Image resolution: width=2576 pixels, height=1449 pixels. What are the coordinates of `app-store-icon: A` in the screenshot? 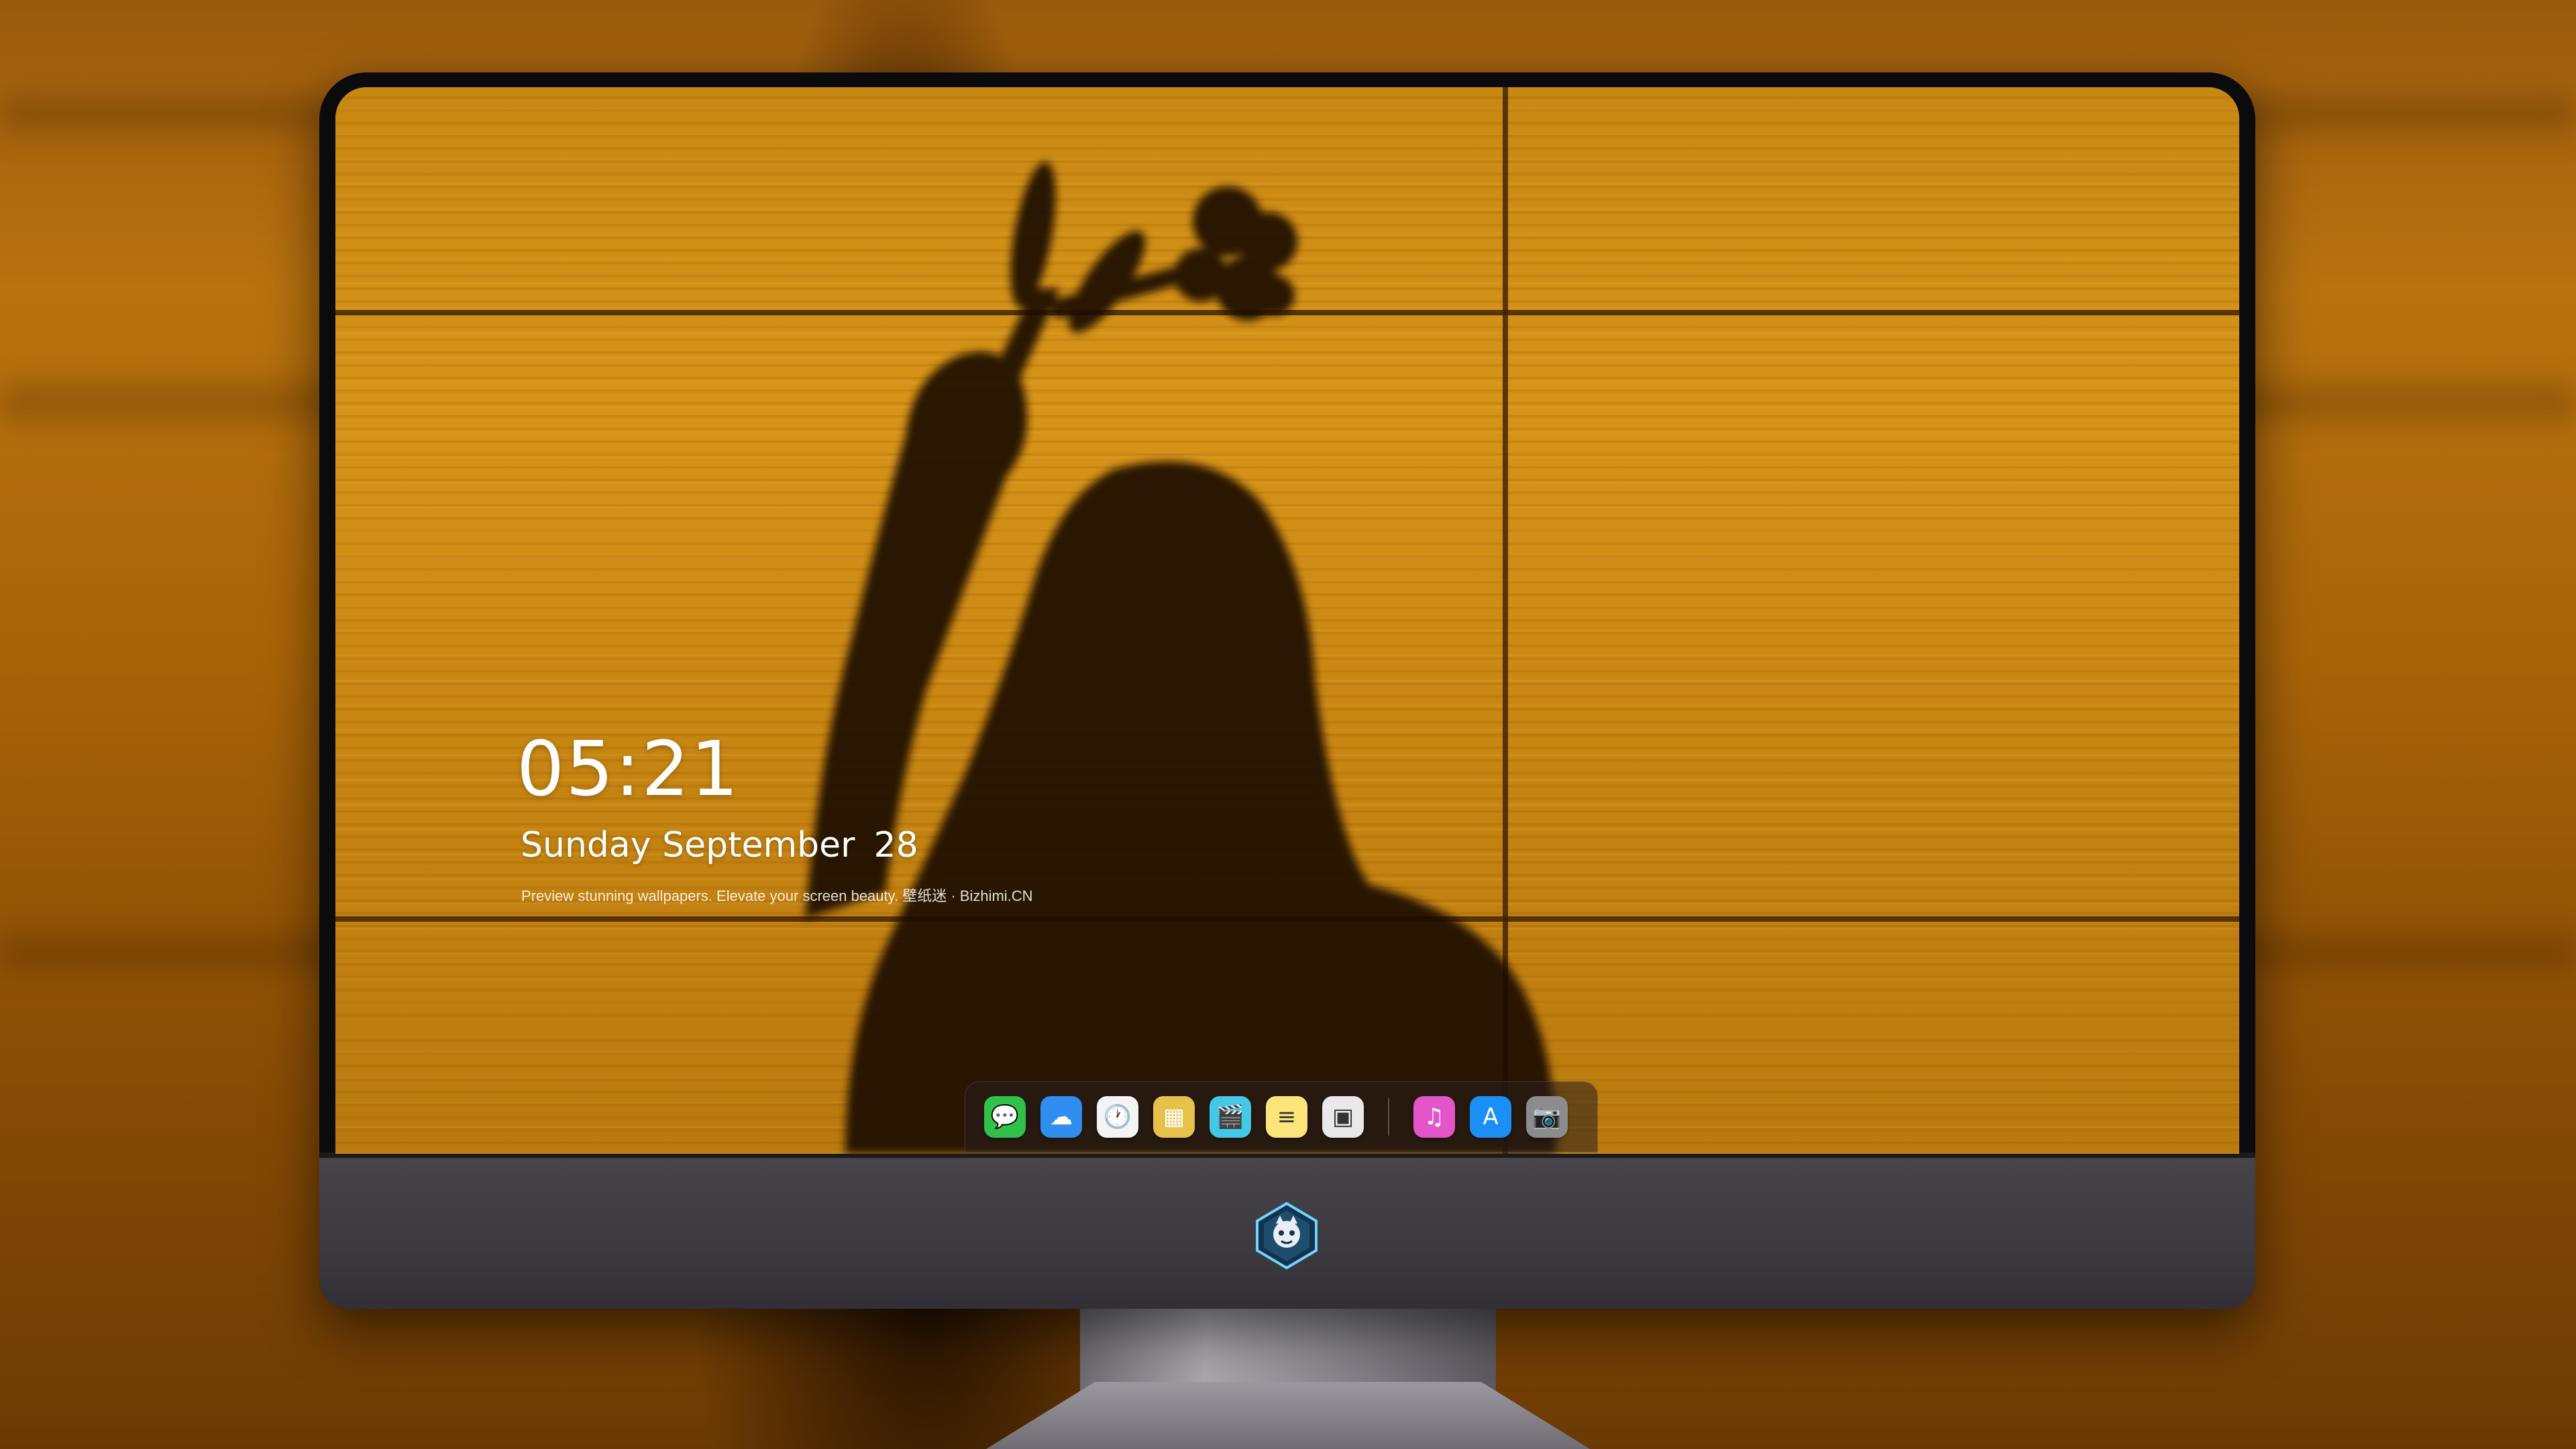 It's located at (1490, 1117).